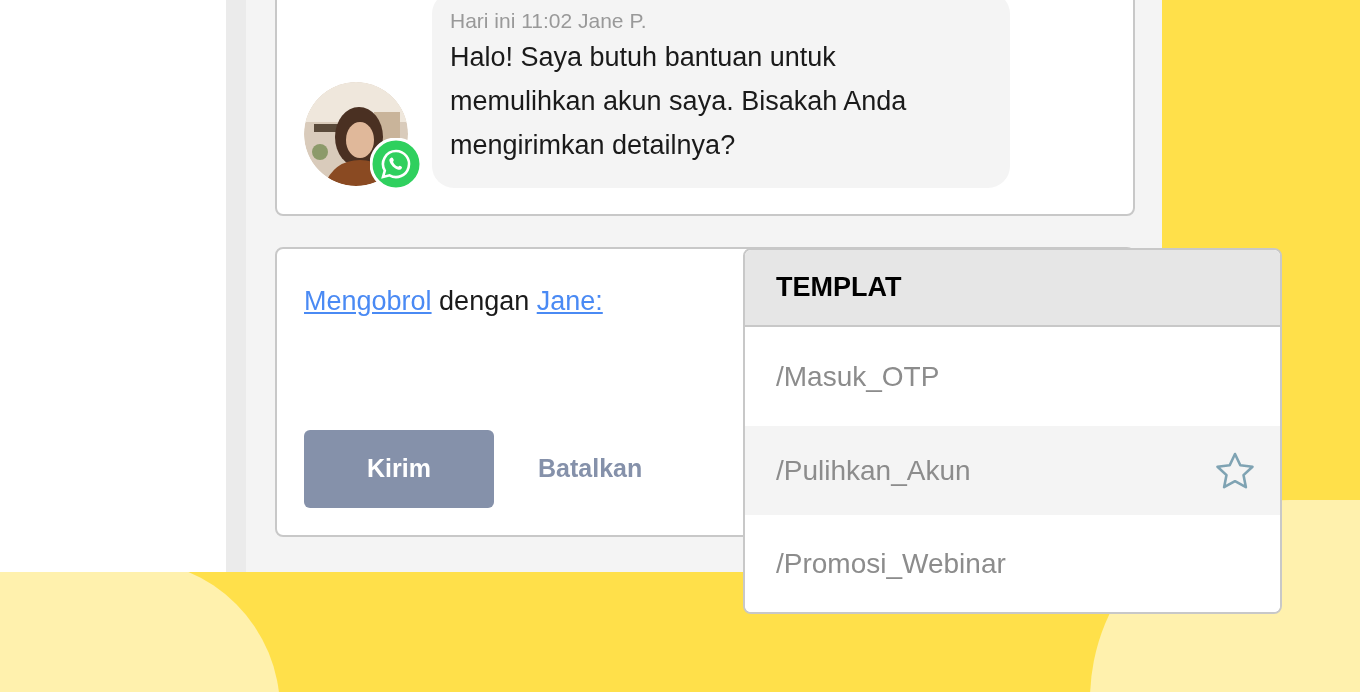 This screenshot has width=1360, height=692. Describe the element at coordinates (679, 101) in the screenshot. I see `message-text: Halo! Saya butuh bantuan untuk memulihkan akun saya. Bisakah Anda mengirimkan detailnya?` at that location.